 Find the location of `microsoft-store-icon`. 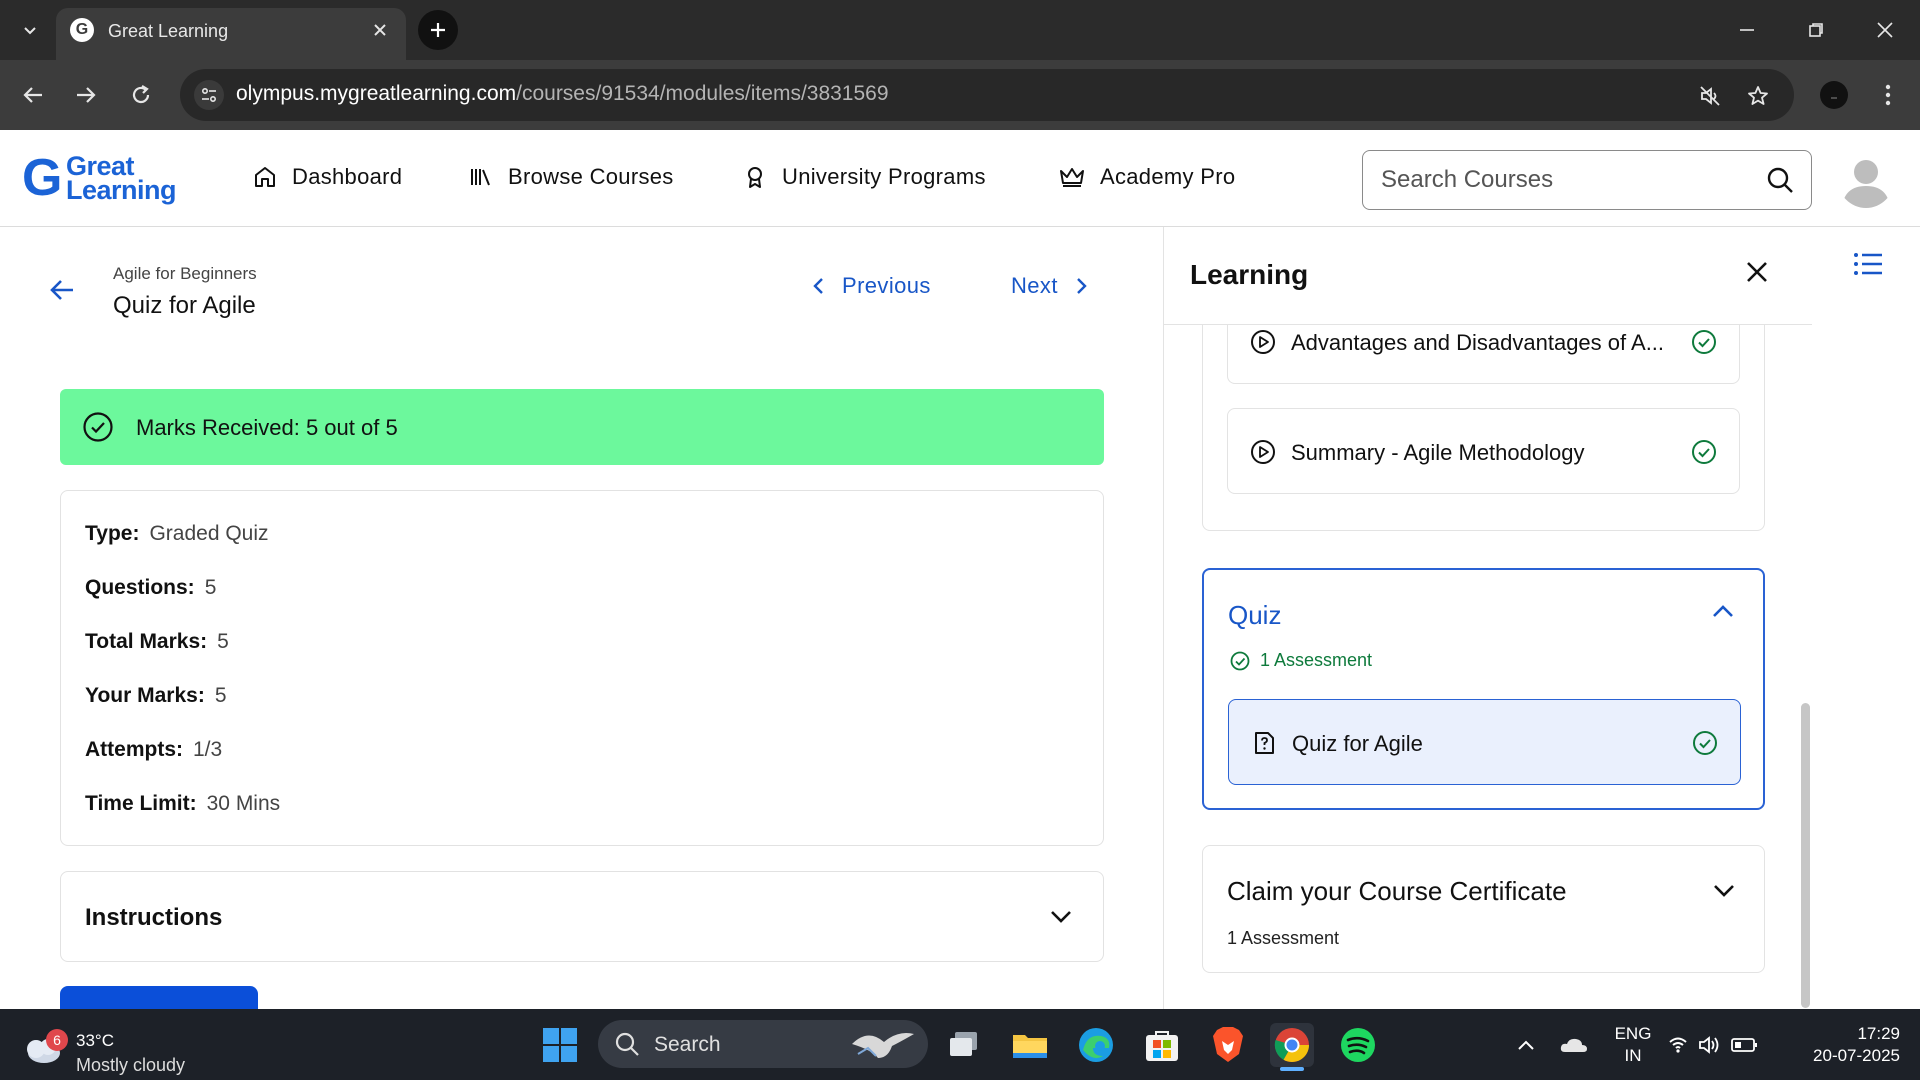

microsoft-store-icon is located at coordinates (1162, 1045).